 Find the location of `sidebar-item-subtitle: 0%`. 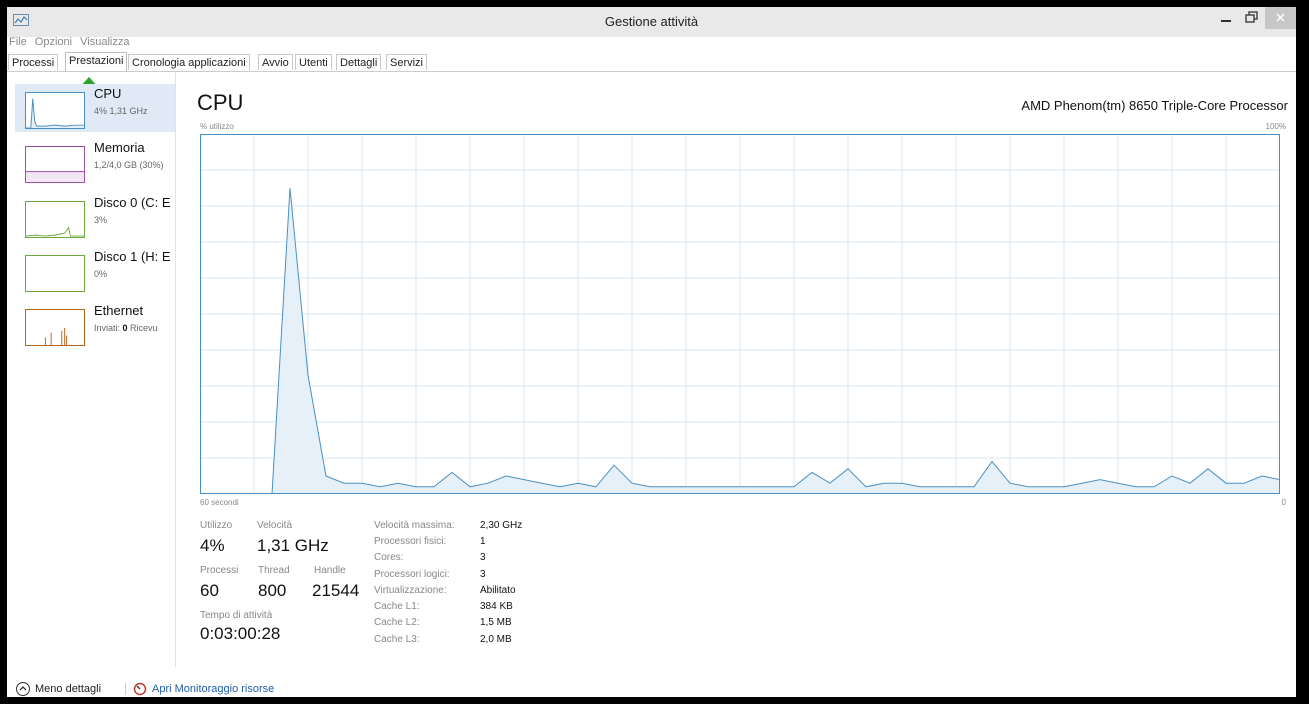

sidebar-item-subtitle: 0% is located at coordinates (101, 274).